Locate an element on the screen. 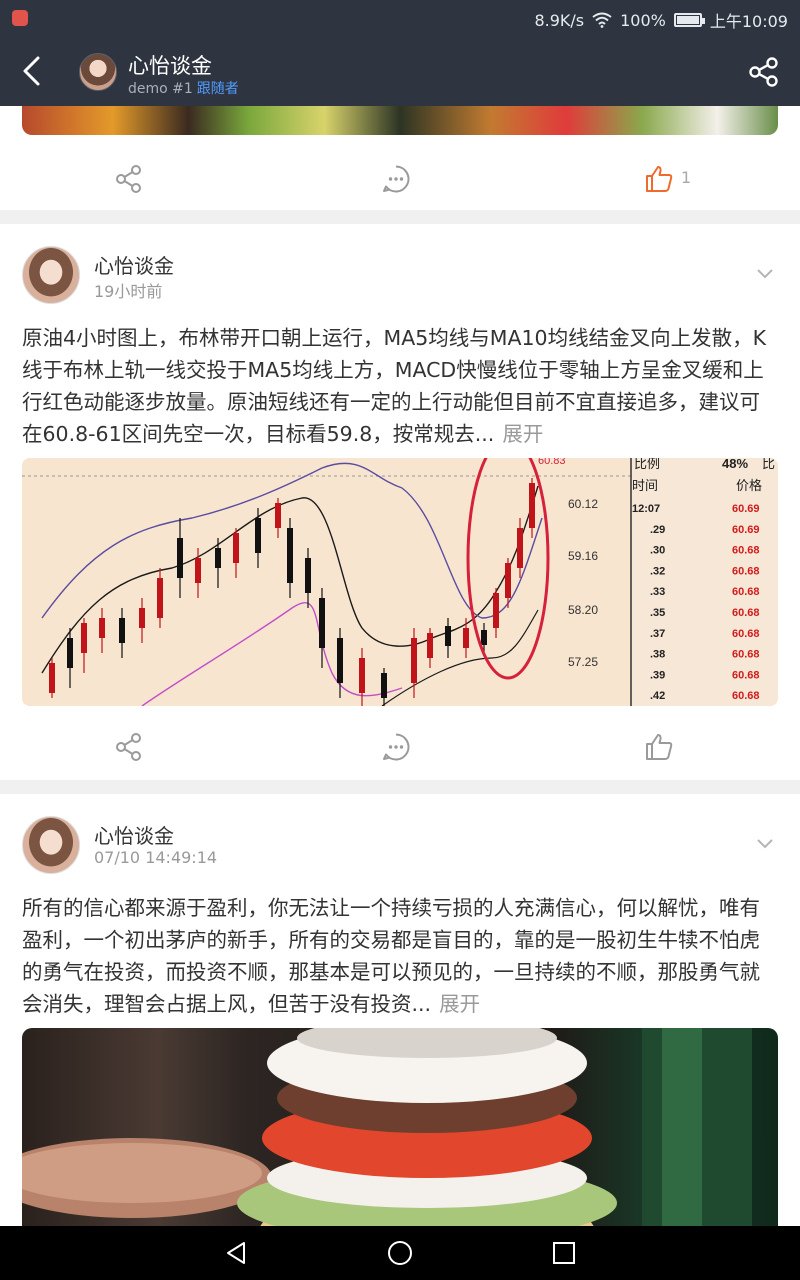 The image size is (800, 1280). demo-label: demo #1 is located at coordinates (160, 89).